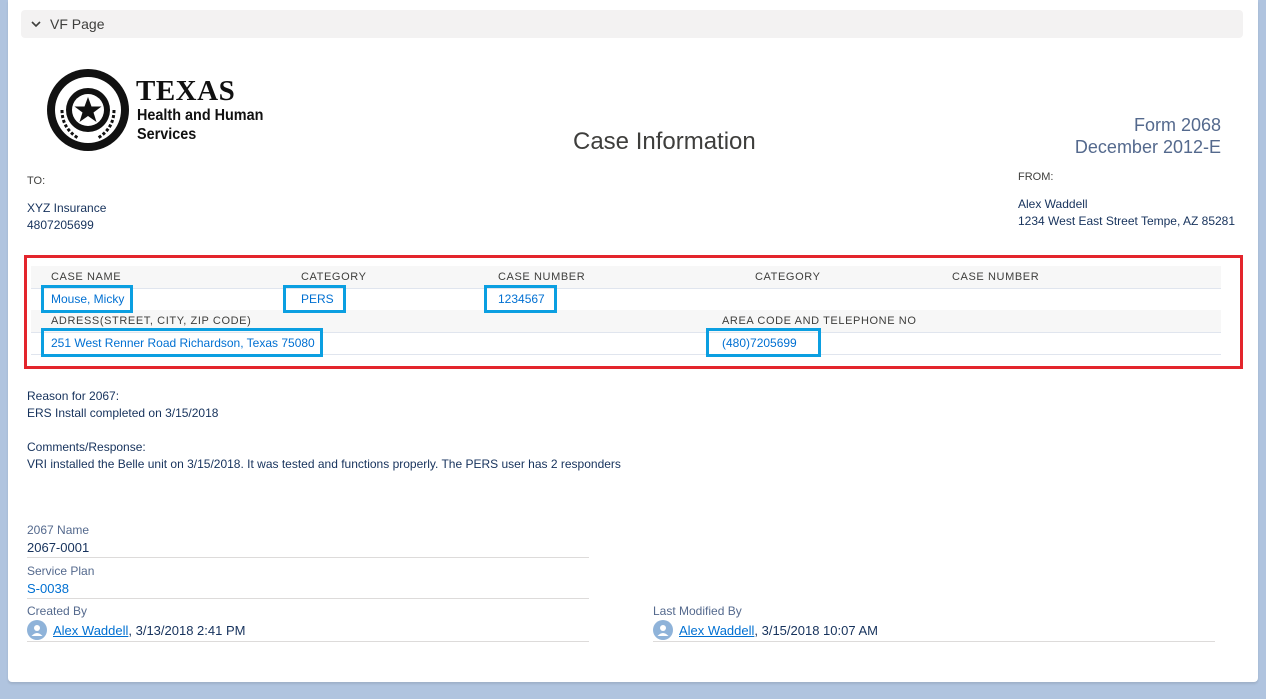 This screenshot has width=1266, height=699. Describe the element at coordinates (67, 208) in the screenshot. I see `to-name: XYZ Insurance` at that location.